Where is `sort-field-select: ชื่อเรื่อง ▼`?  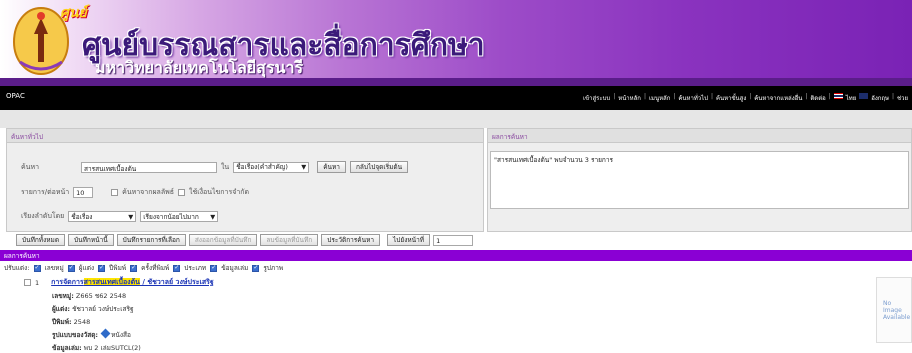 sort-field-select: ชื่อเรื่อง ▼ is located at coordinates (102, 216).